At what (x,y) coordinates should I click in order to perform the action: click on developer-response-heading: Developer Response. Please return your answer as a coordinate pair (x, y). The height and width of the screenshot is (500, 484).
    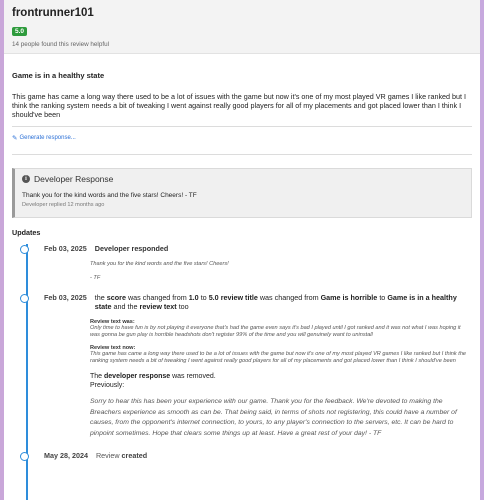
    Looking at the image, I should click on (74, 179).